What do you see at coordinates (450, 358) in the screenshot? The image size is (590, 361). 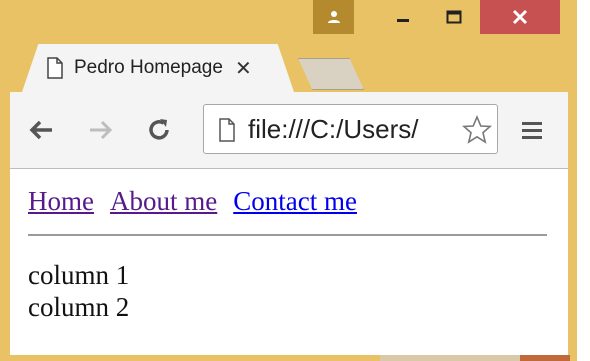 I see `taskbar-edge` at bounding box center [450, 358].